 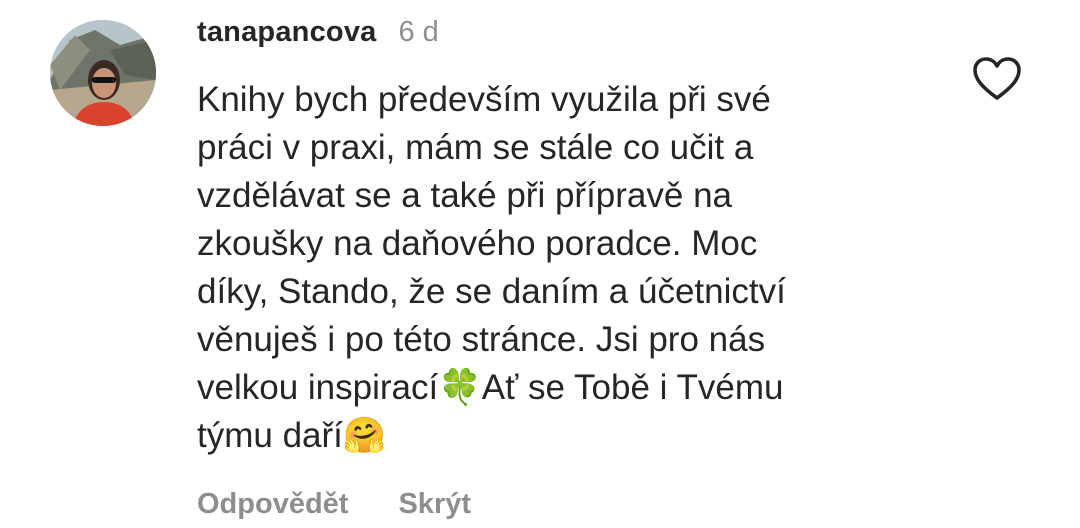 I want to click on comment-actions: Odpovědět Skrýt, so click(x=359, y=504).